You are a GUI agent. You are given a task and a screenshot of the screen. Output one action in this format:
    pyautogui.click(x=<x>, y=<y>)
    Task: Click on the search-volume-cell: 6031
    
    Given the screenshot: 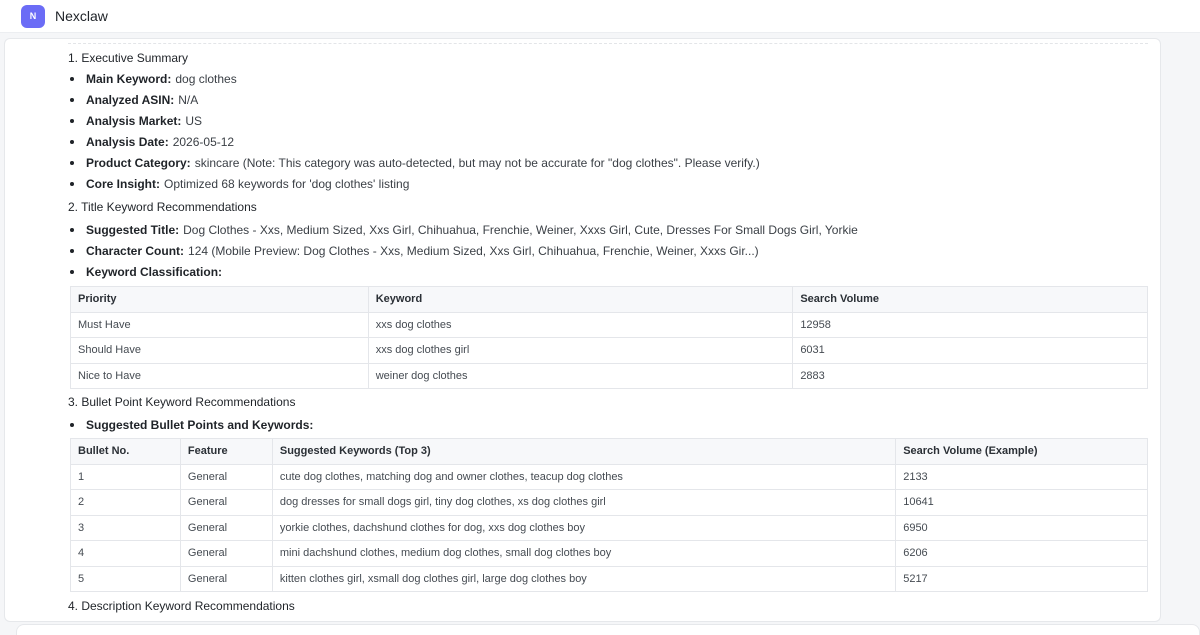 What is the action you would take?
    pyautogui.click(x=970, y=350)
    